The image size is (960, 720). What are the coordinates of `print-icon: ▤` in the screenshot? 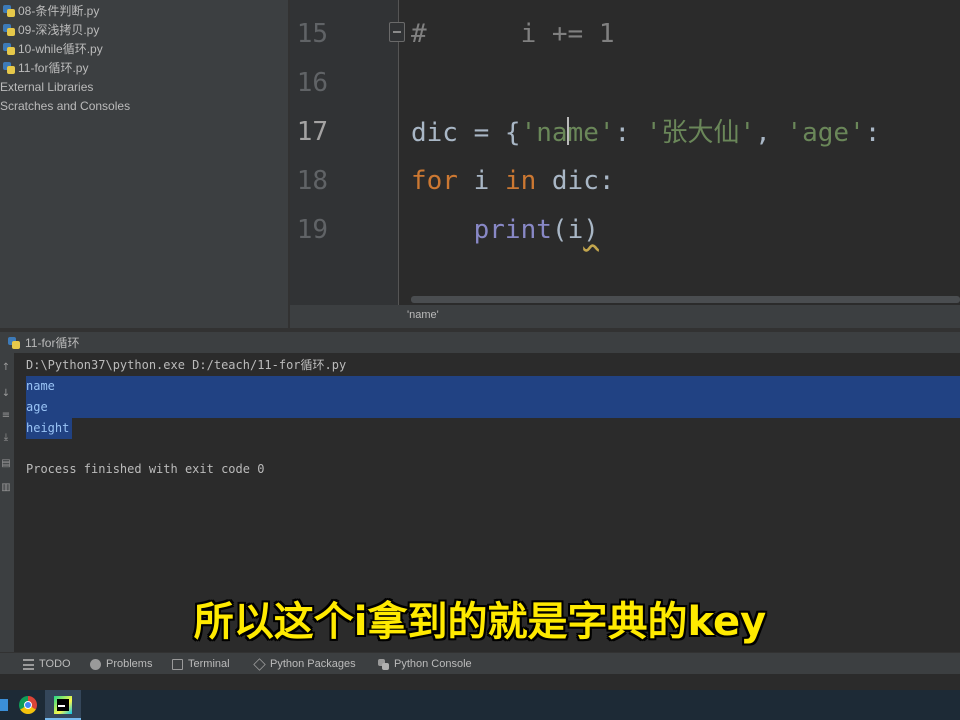 It's located at (6, 464).